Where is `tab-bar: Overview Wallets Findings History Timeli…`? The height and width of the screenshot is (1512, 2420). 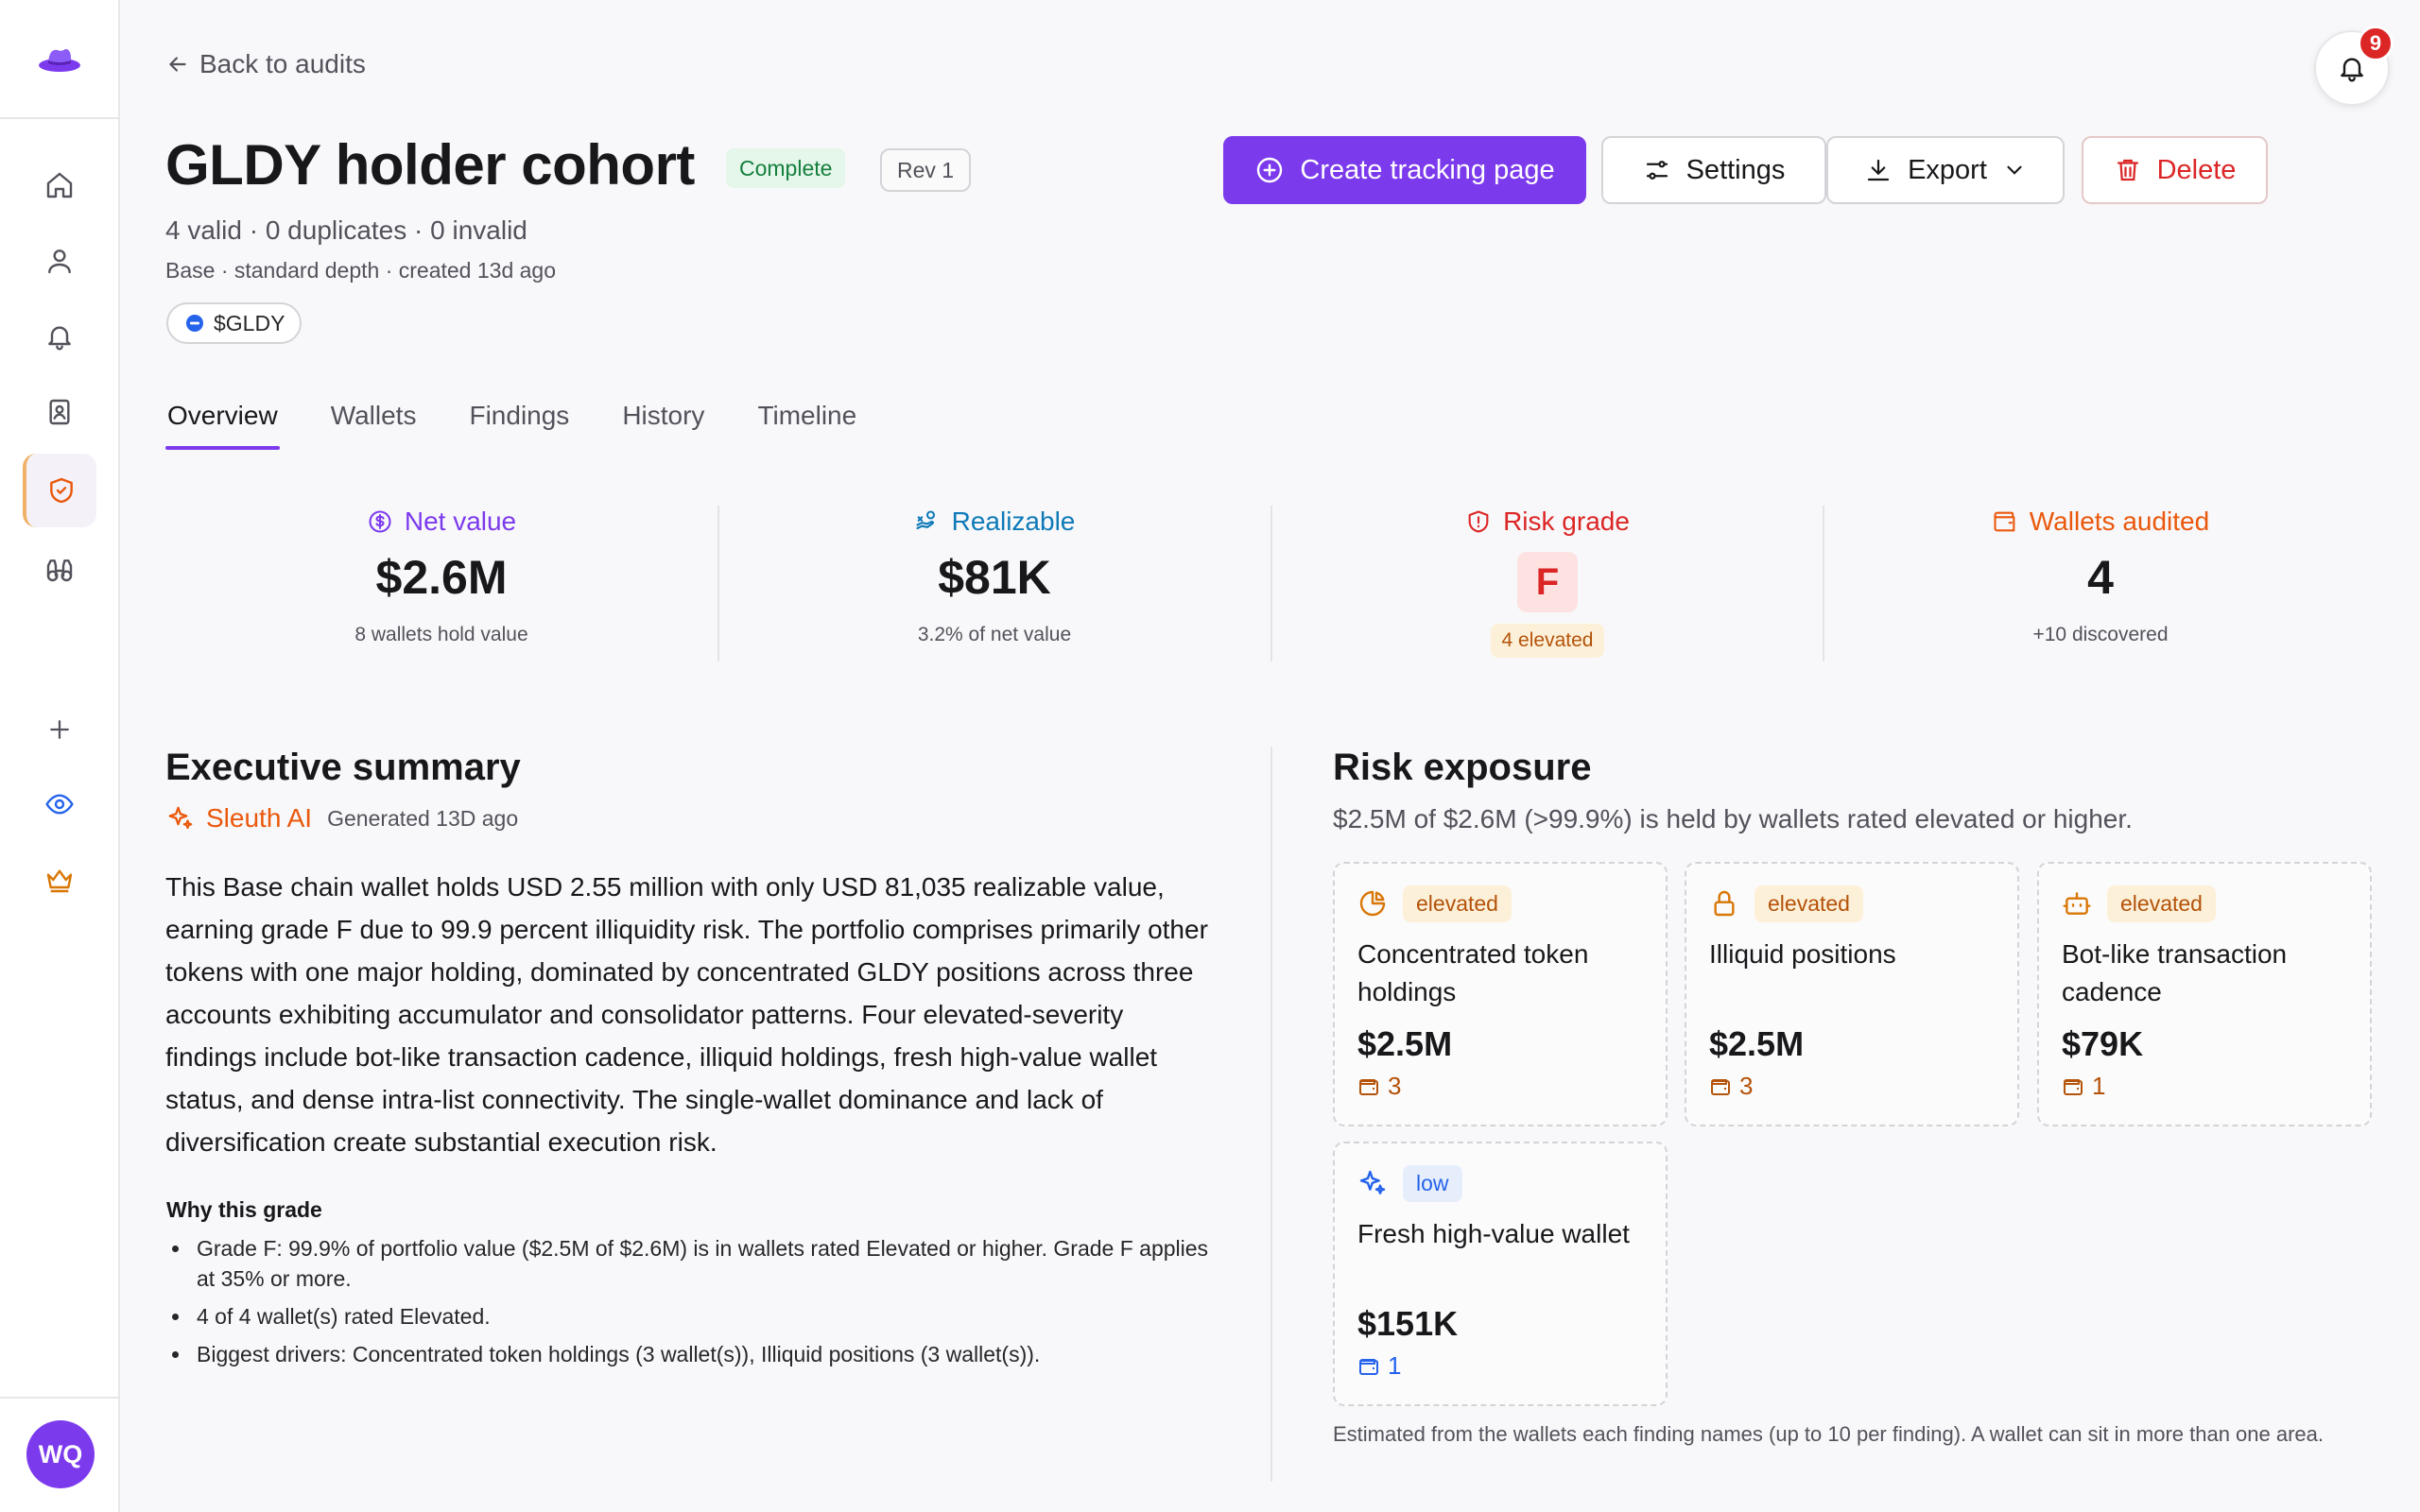
tab-bar: Overview Wallets Findings History Timeli… is located at coordinates (536, 423).